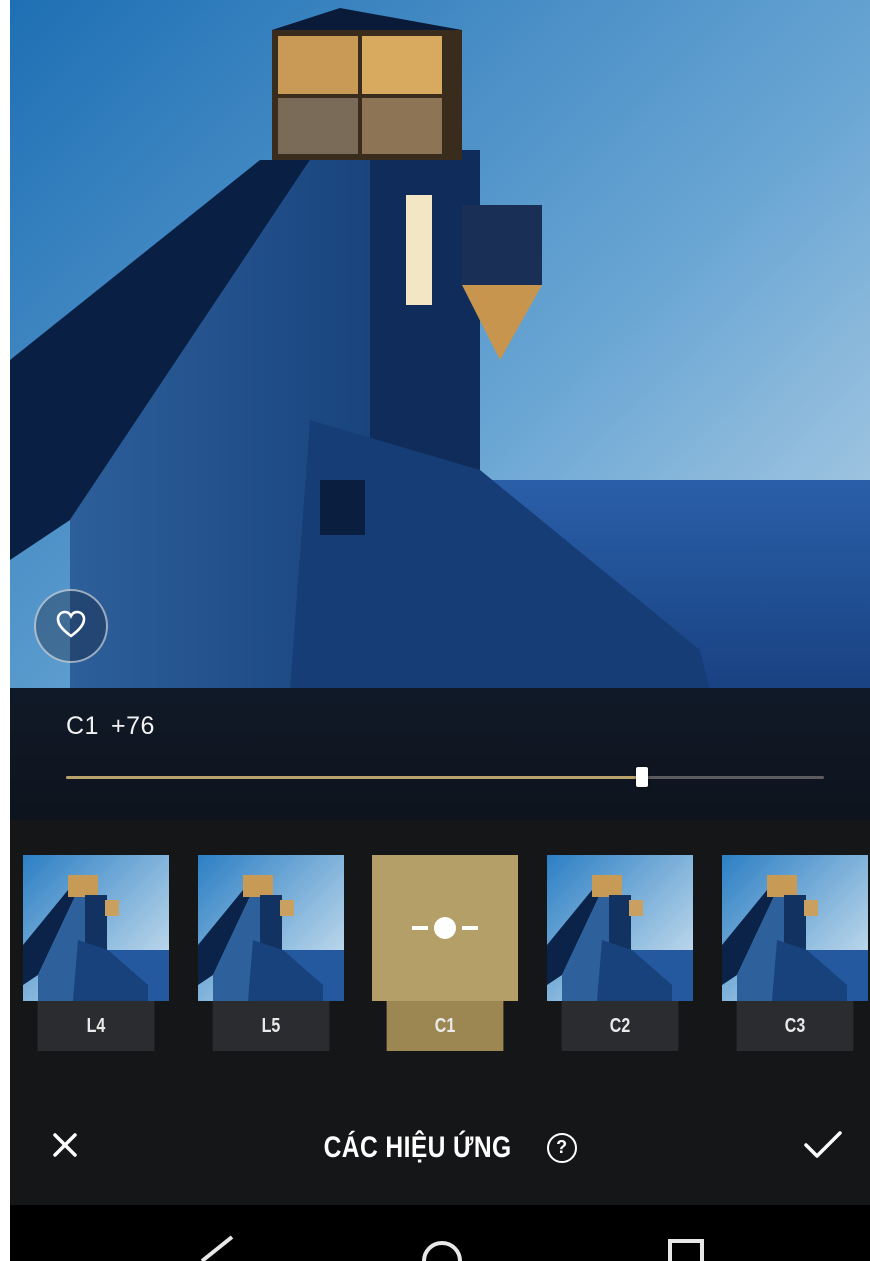 This screenshot has width=870, height=1261. I want to click on preset-c3: C3, so click(795, 953).